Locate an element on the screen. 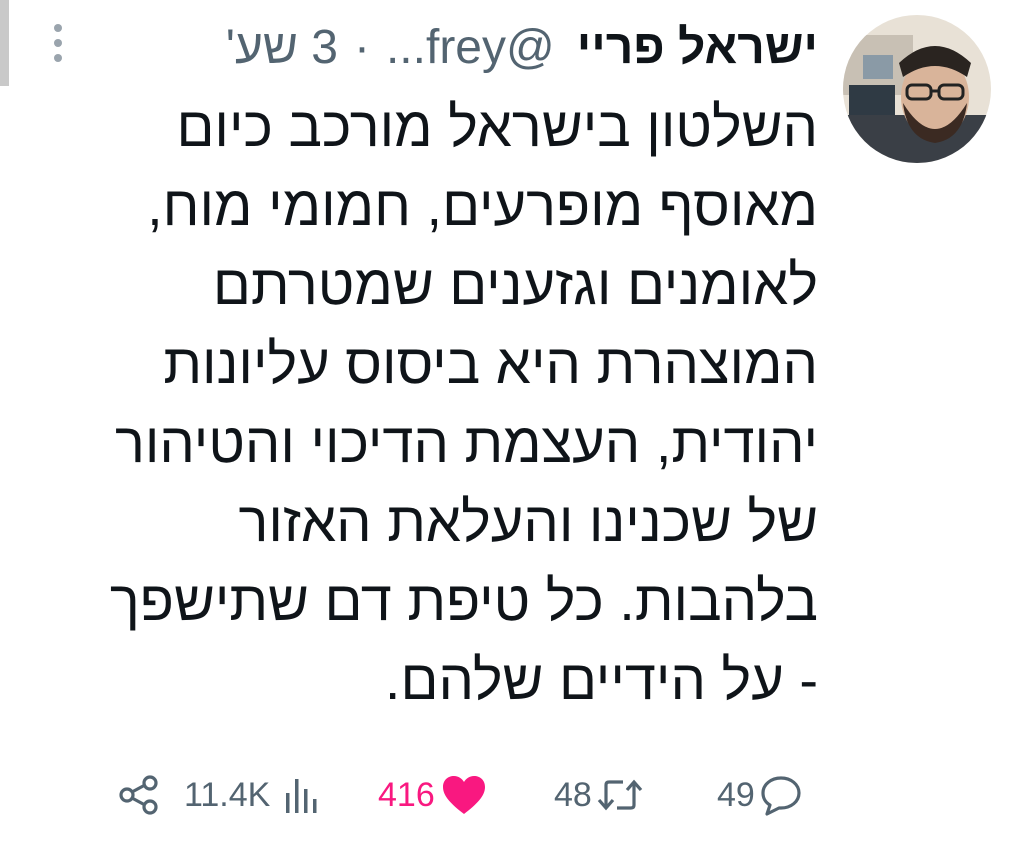 Image resolution: width=1024 pixels, height=843 pixels. tweet-text-line: - על הידיים שלהם. is located at coordinates (601, 679).